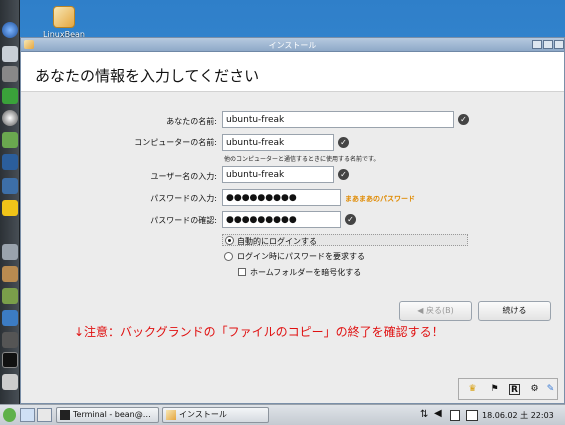  I want to click on name-check-icon: ✓, so click(463, 119).